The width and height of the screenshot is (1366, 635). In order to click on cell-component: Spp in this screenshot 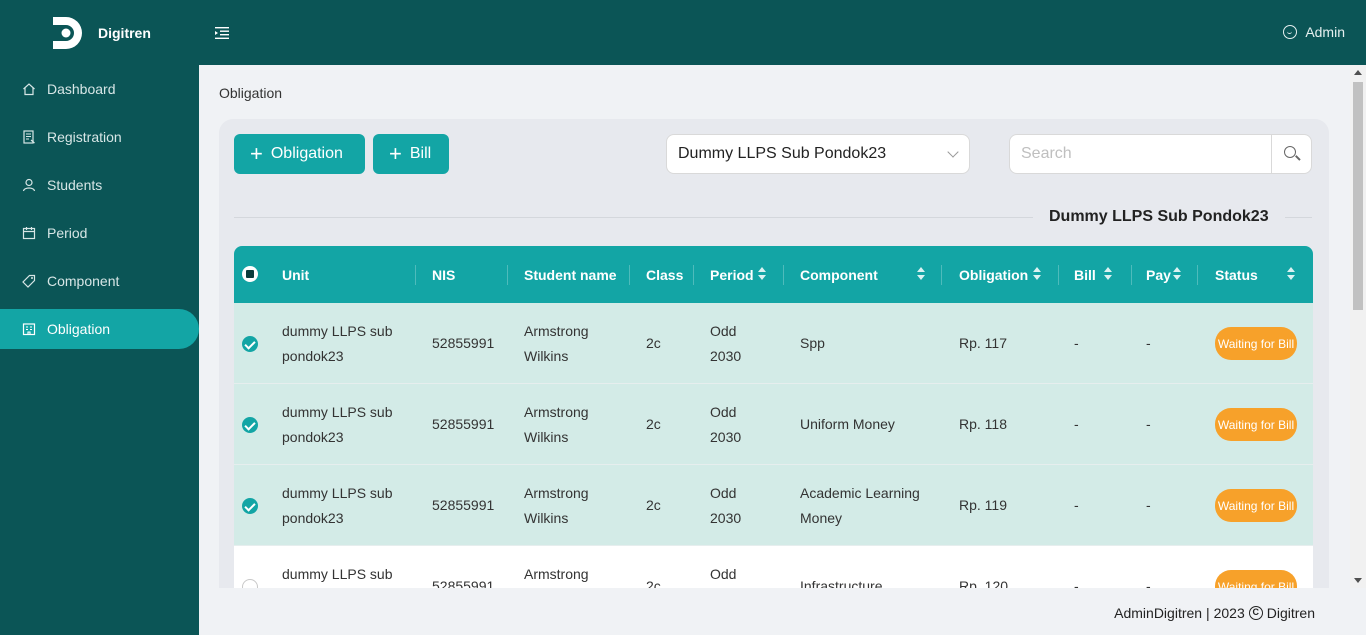, I will do `click(812, 343)`.